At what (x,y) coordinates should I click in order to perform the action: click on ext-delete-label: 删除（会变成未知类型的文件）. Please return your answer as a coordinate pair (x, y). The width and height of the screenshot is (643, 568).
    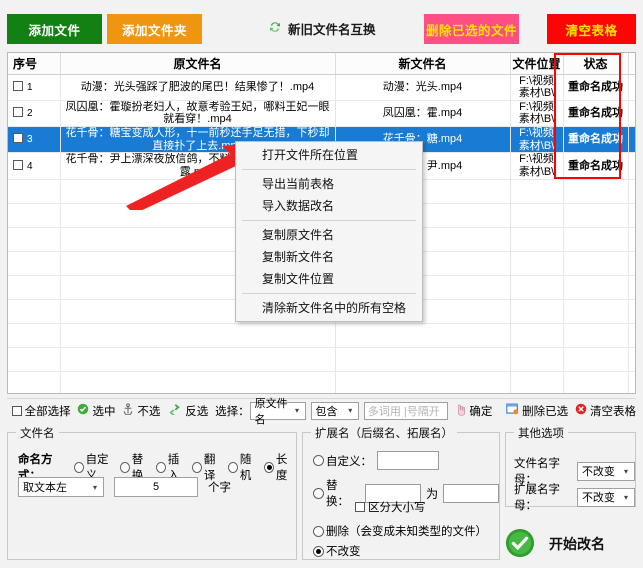
    Looking at the image, I should click on (406, 532).